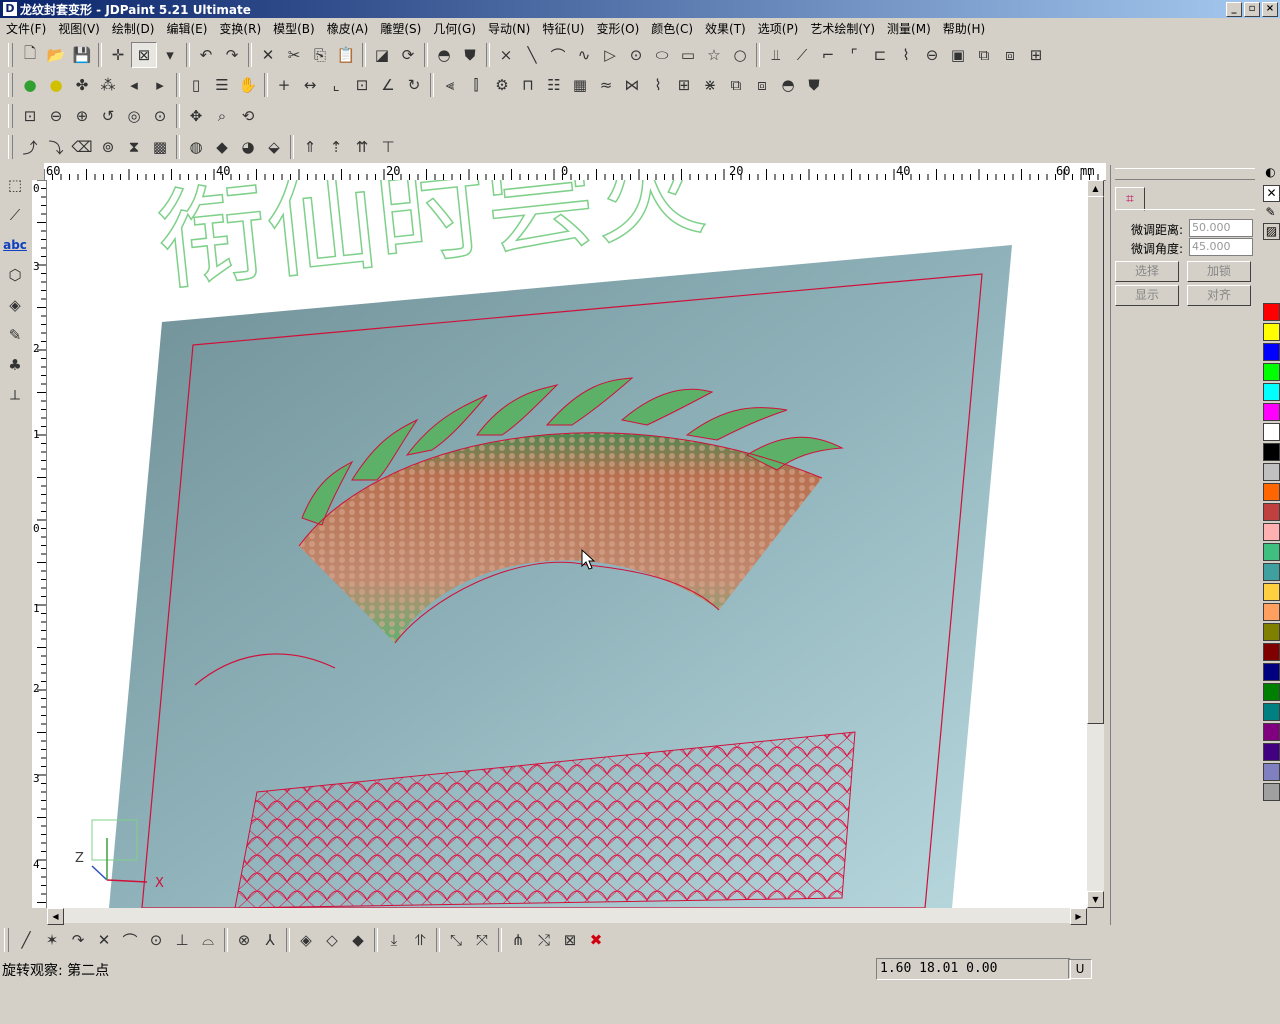 This screenshot has width=1280, height=1024. I want to click on restore-button: ▫, so click(1252, 9).